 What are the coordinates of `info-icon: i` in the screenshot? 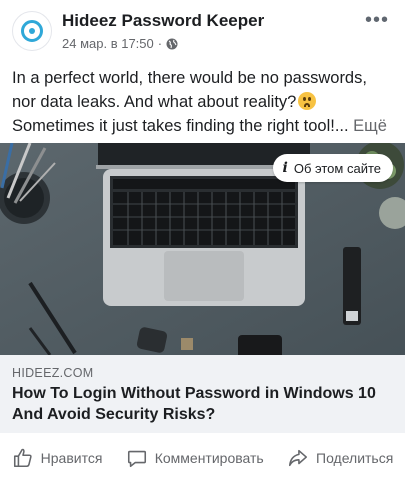 It's located at (285, 168).